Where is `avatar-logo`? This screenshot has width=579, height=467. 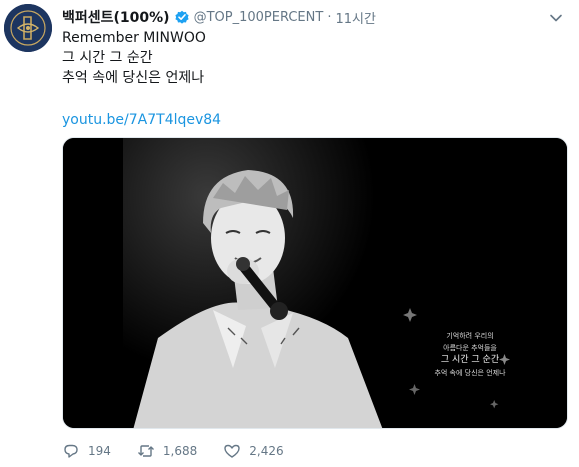 avatar-logo is located at coordinates (28, 28).